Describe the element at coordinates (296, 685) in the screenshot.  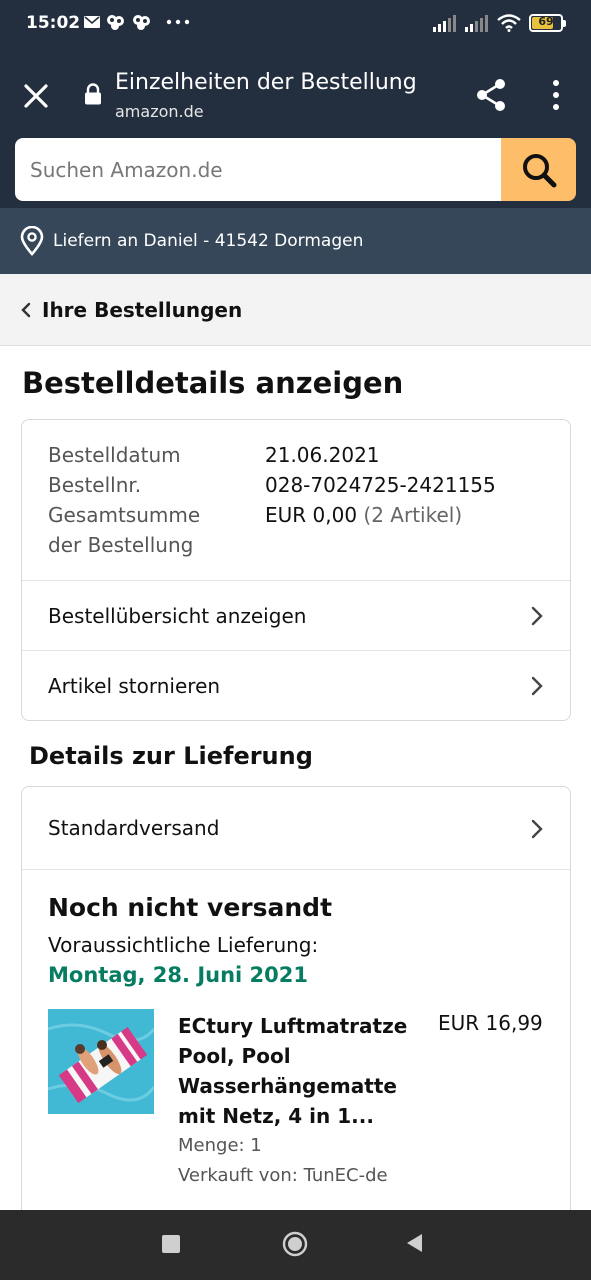
I see `cancel-items-link: Artikel stornieren` at that location.